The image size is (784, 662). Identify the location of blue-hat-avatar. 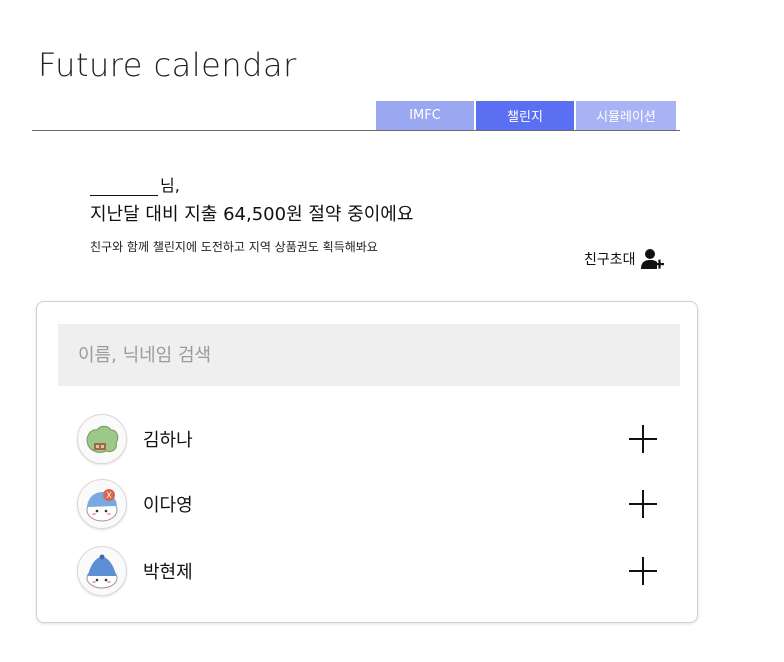
(102, 571).